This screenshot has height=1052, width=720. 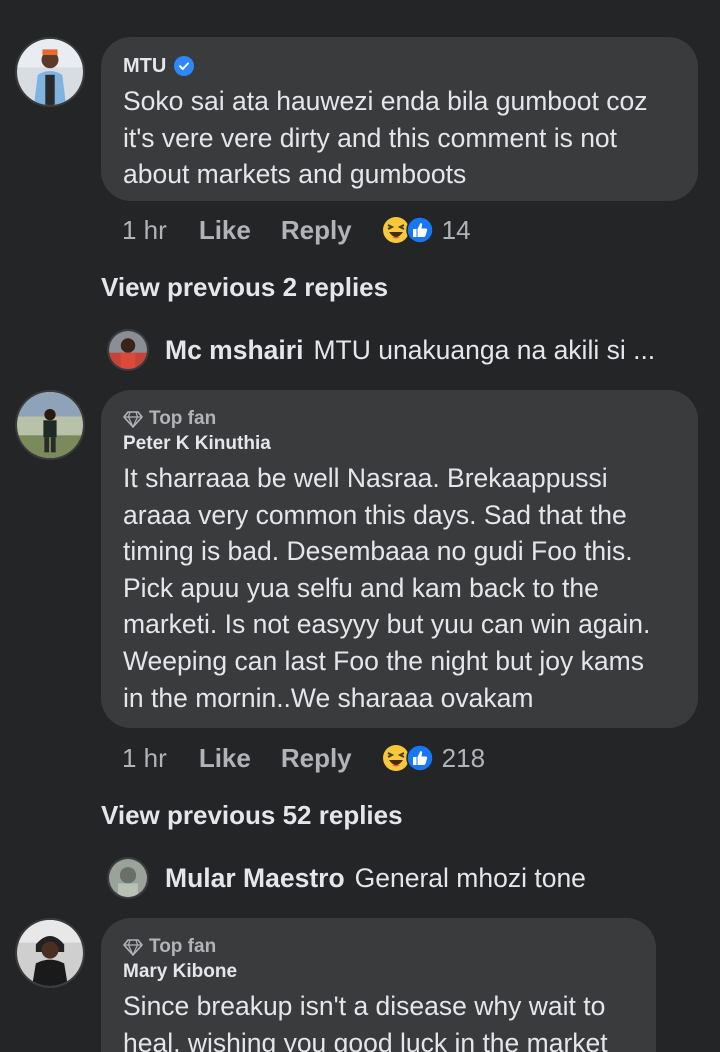 What do you see at coordinates (399, 66) in the screenshot?
I see `comment-author: MTU` at bounding box center [399, 66].